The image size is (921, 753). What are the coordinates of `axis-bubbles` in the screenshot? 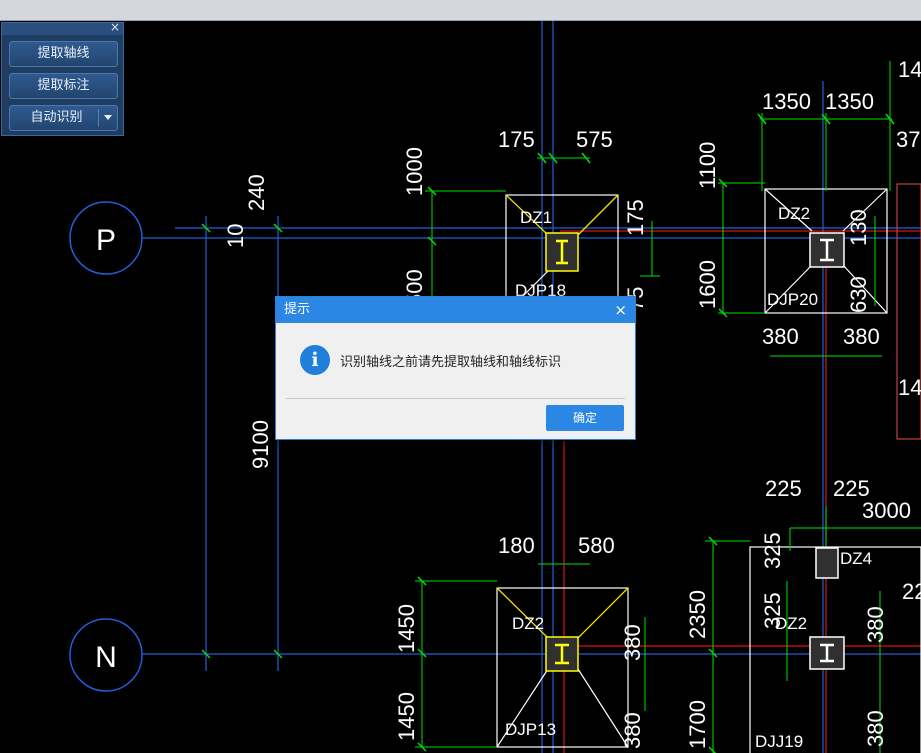 It's located at (106, 446).